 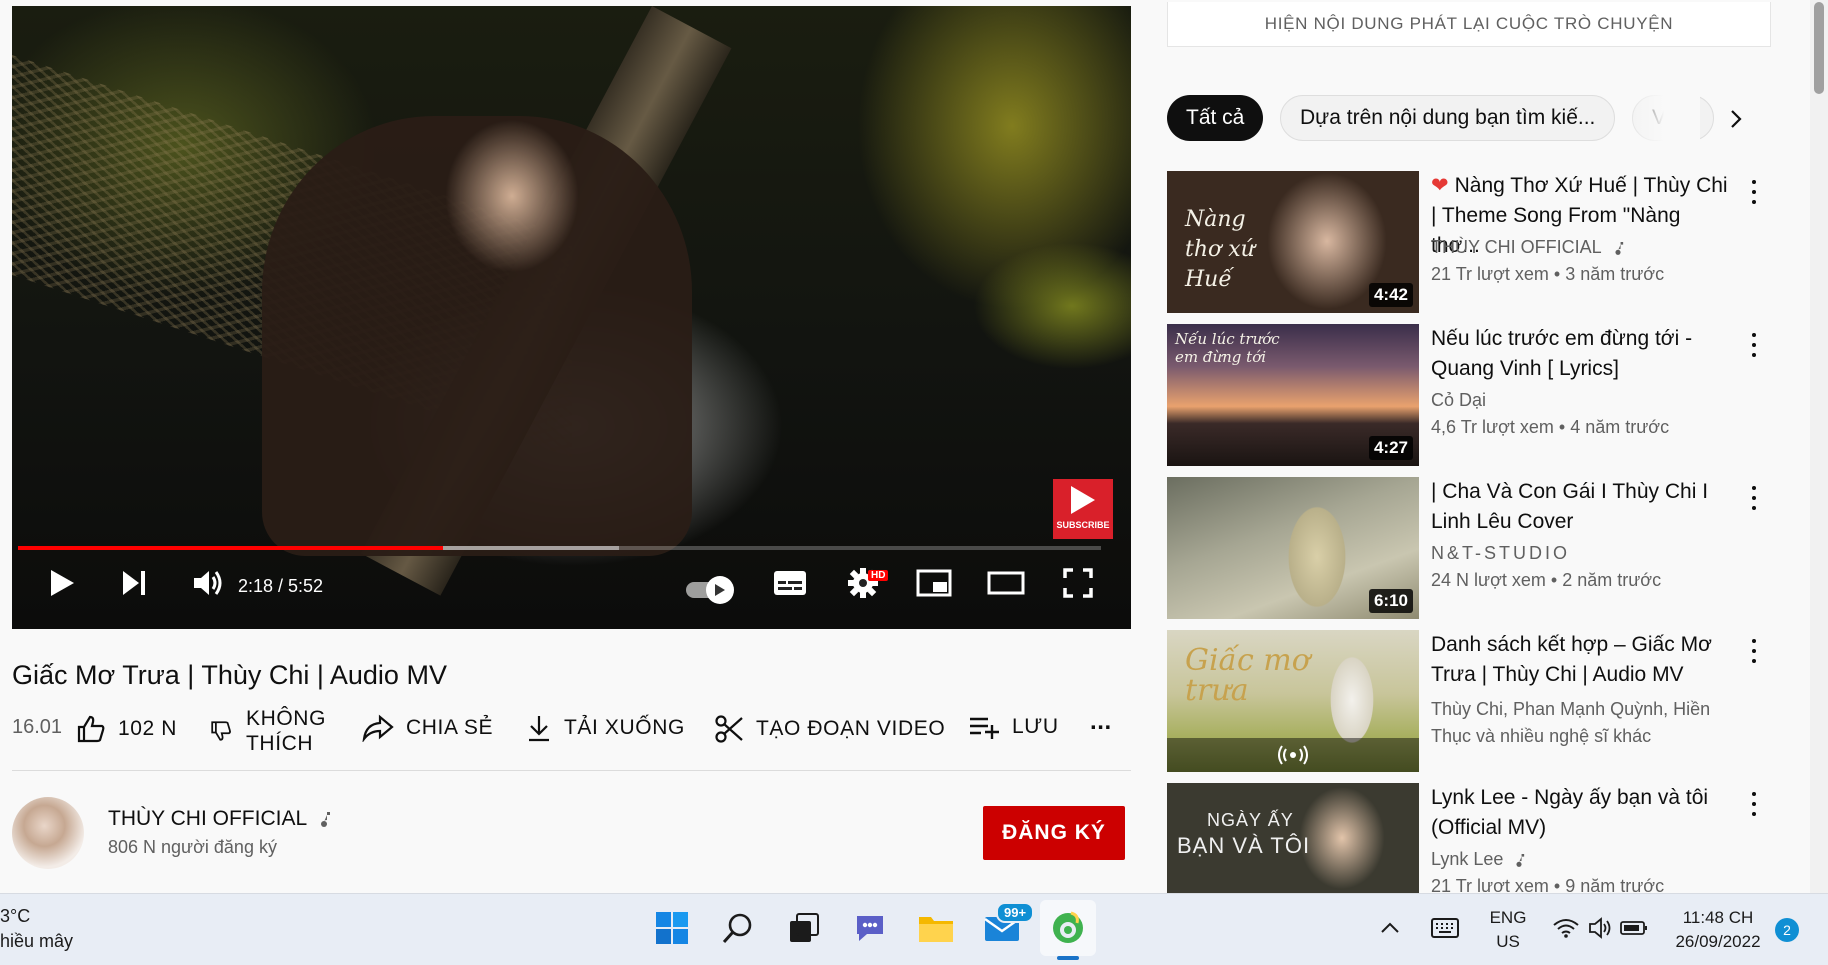 I want to click on clock: 11:48 CH 26/09/2022, so click(x=1718, y=930).